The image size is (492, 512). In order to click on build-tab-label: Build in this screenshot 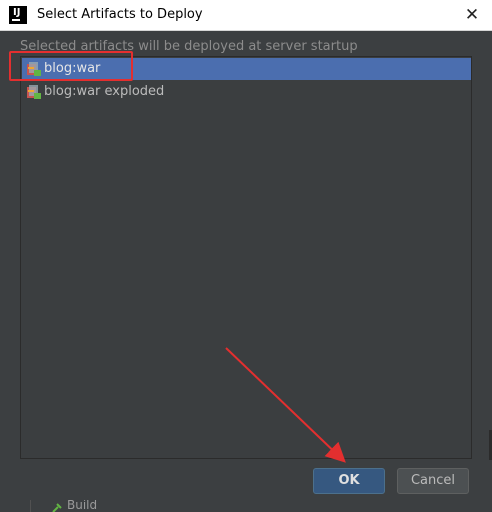, I will do `click(82, 506)`.